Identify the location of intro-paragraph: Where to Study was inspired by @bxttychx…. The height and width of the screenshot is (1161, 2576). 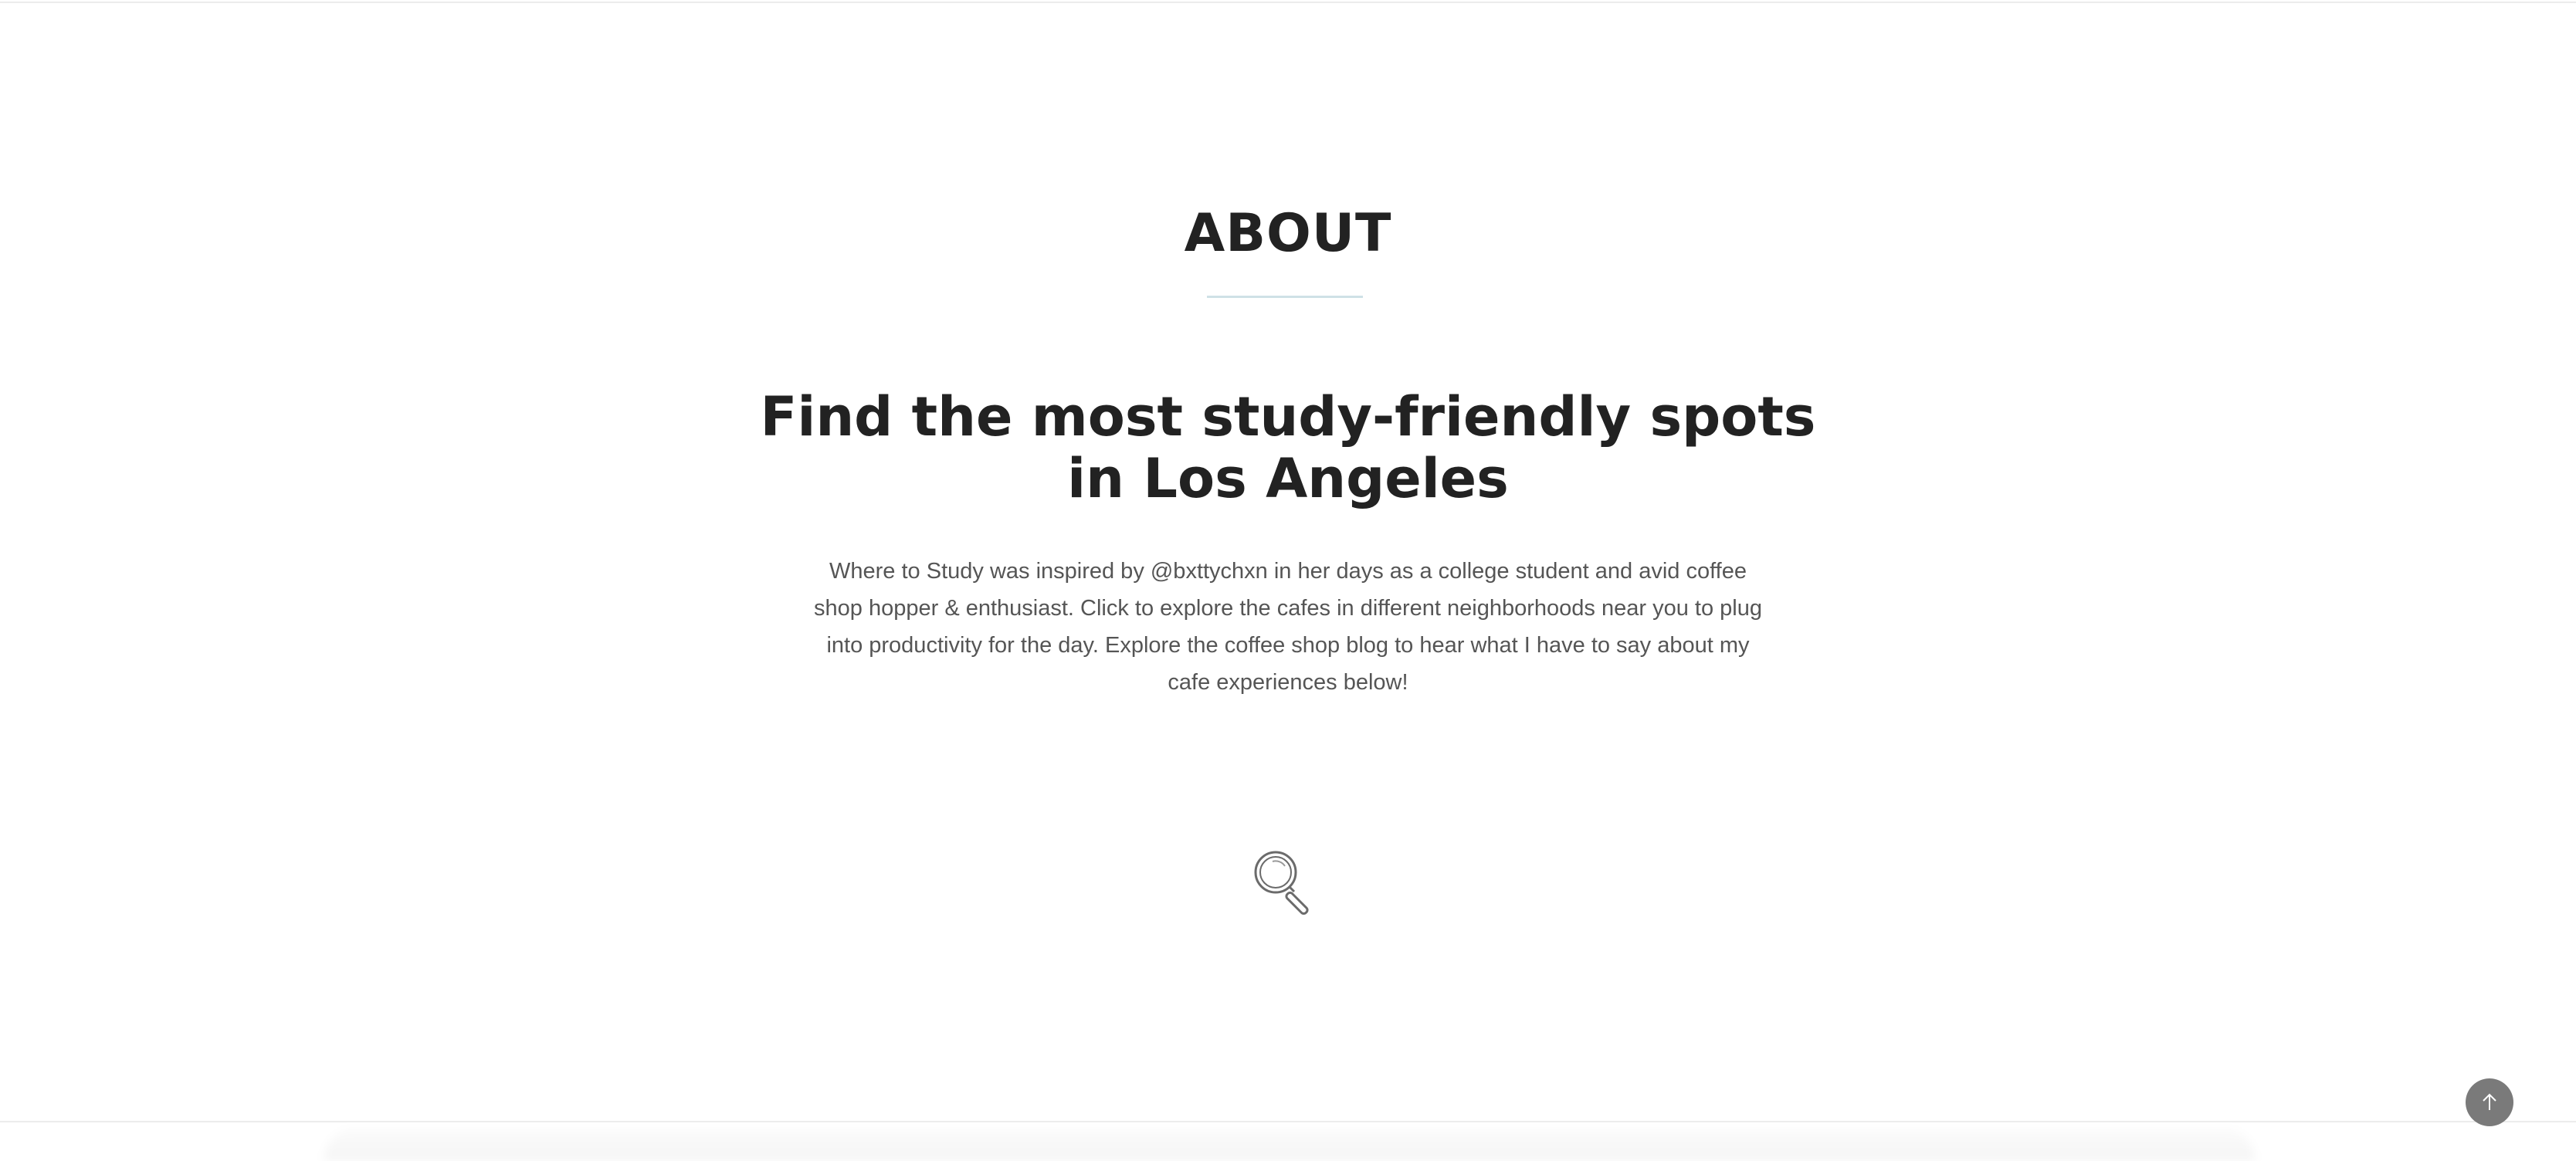
(1288, 627).